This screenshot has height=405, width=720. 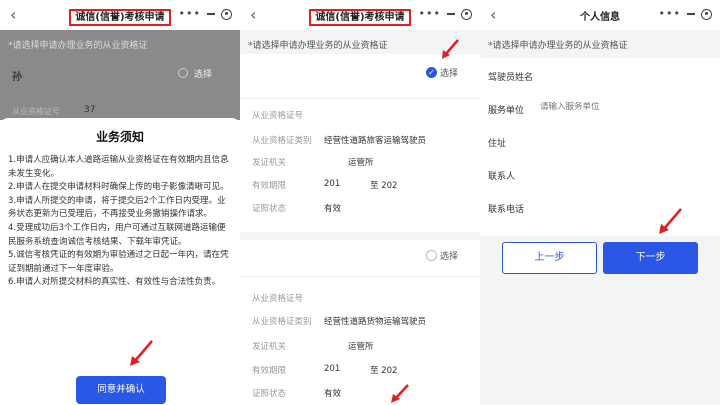 I want to click on certificate-category-value: 经营性道路货物运输驾驶员, so click(x=375, y=322).